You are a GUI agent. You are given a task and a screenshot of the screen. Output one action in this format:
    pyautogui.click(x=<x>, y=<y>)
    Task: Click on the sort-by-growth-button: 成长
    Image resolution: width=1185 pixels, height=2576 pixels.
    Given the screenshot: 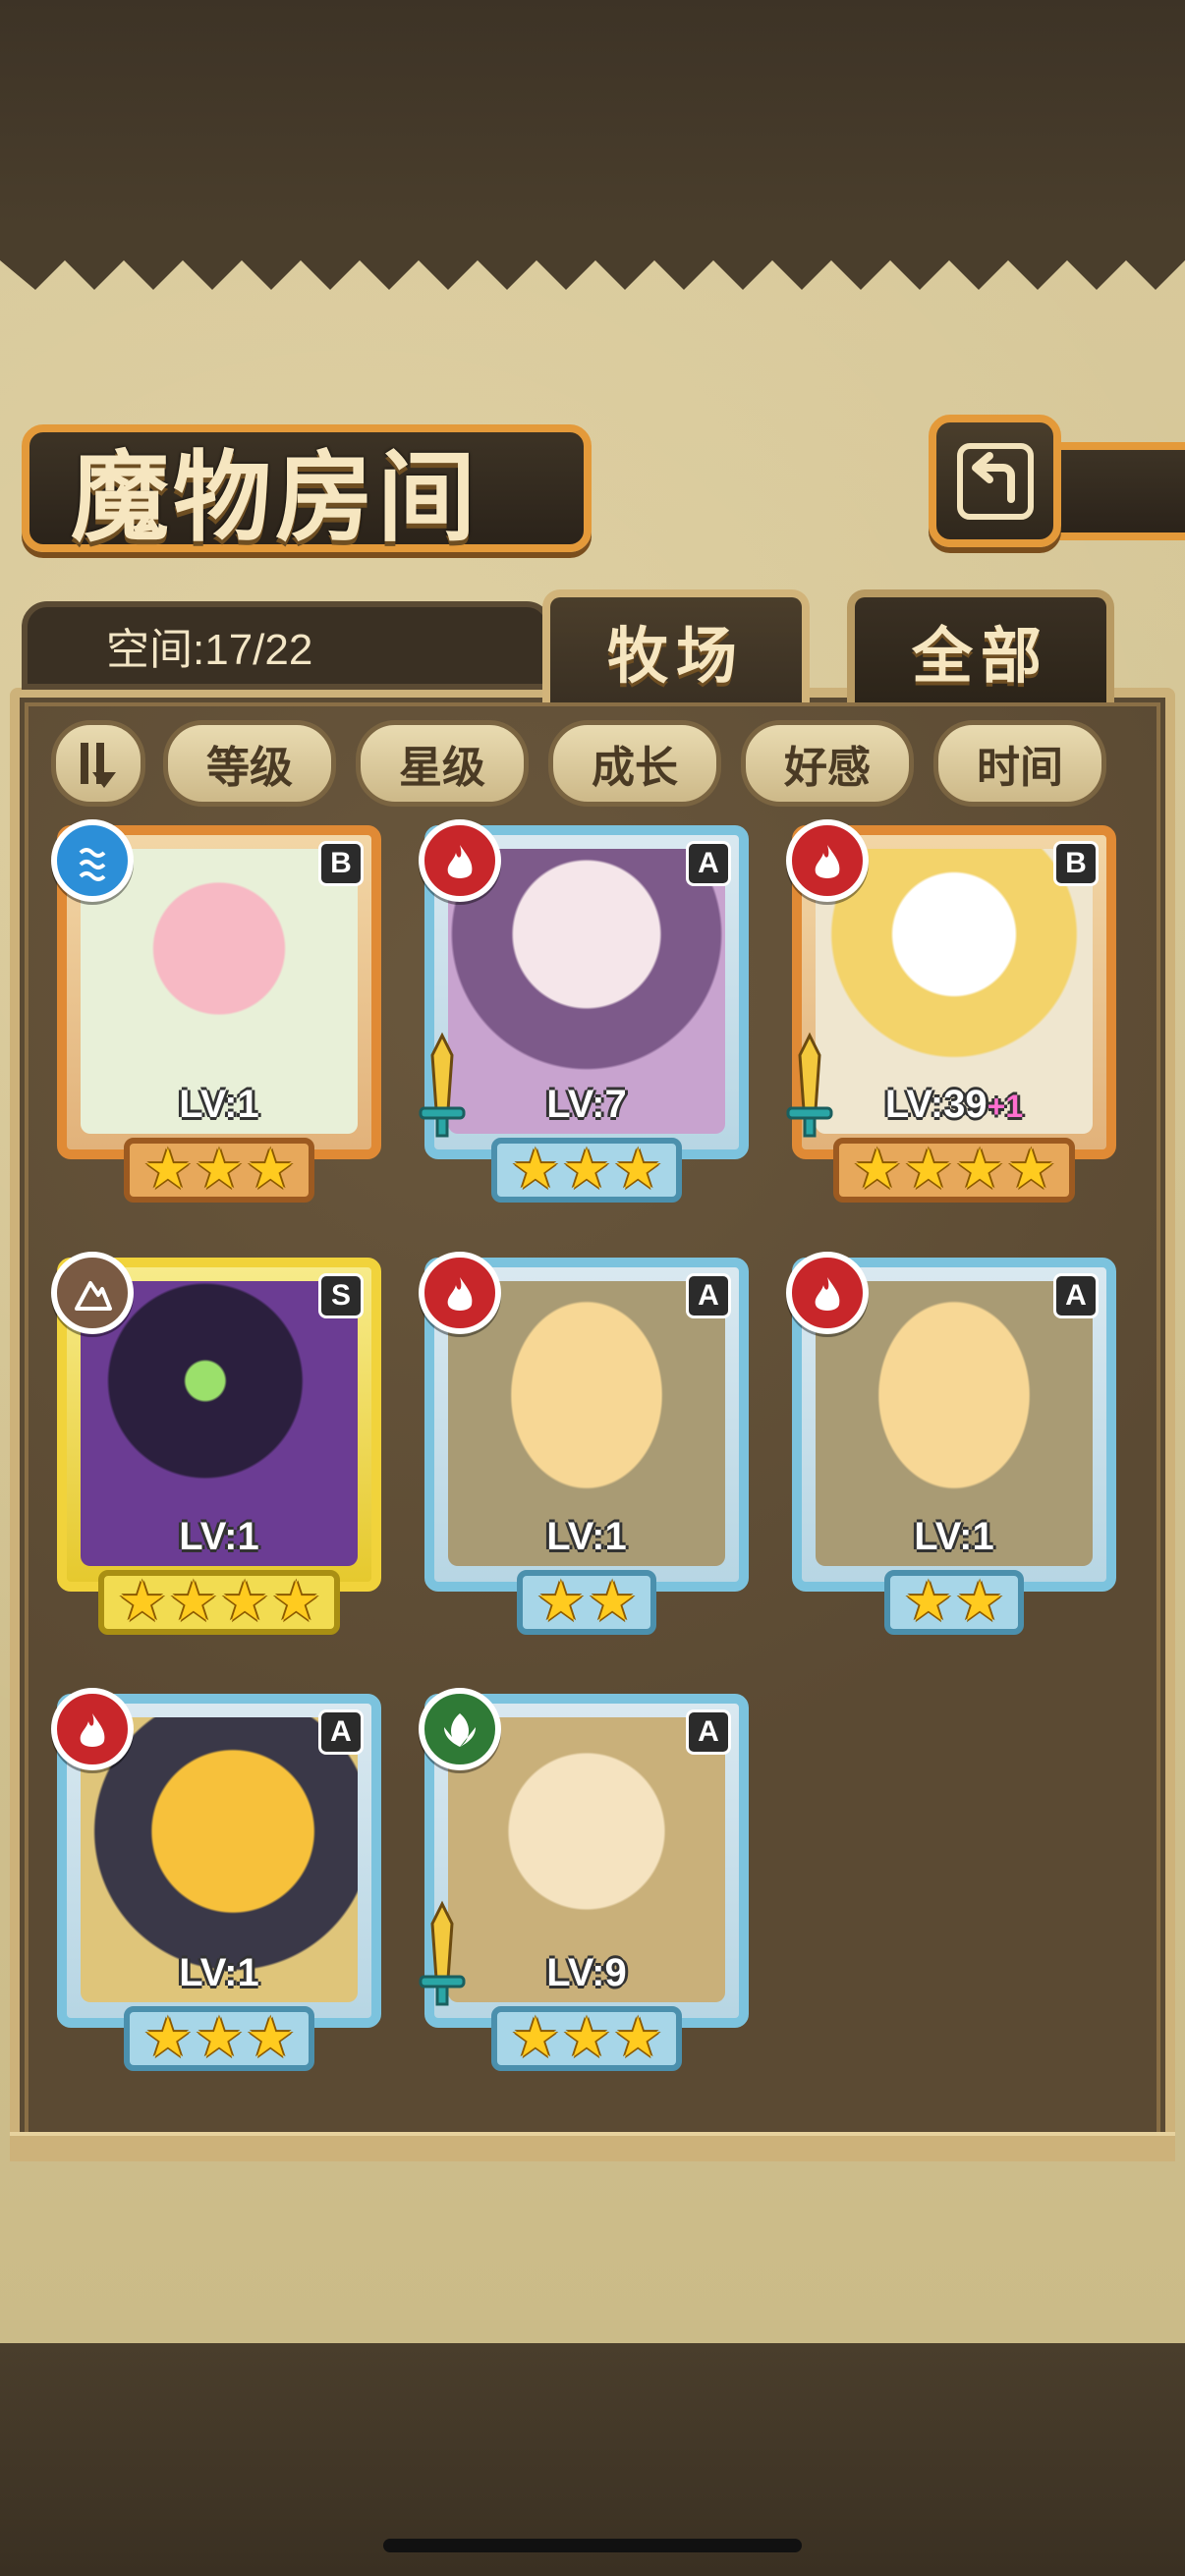 What is the action you would take?
    pyautogui.click(x=635, y=763)
    